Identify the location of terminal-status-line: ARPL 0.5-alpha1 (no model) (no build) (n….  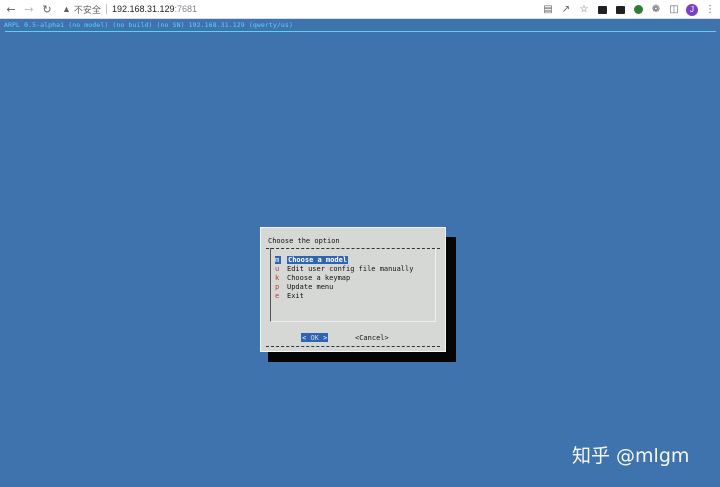
(148, 25).